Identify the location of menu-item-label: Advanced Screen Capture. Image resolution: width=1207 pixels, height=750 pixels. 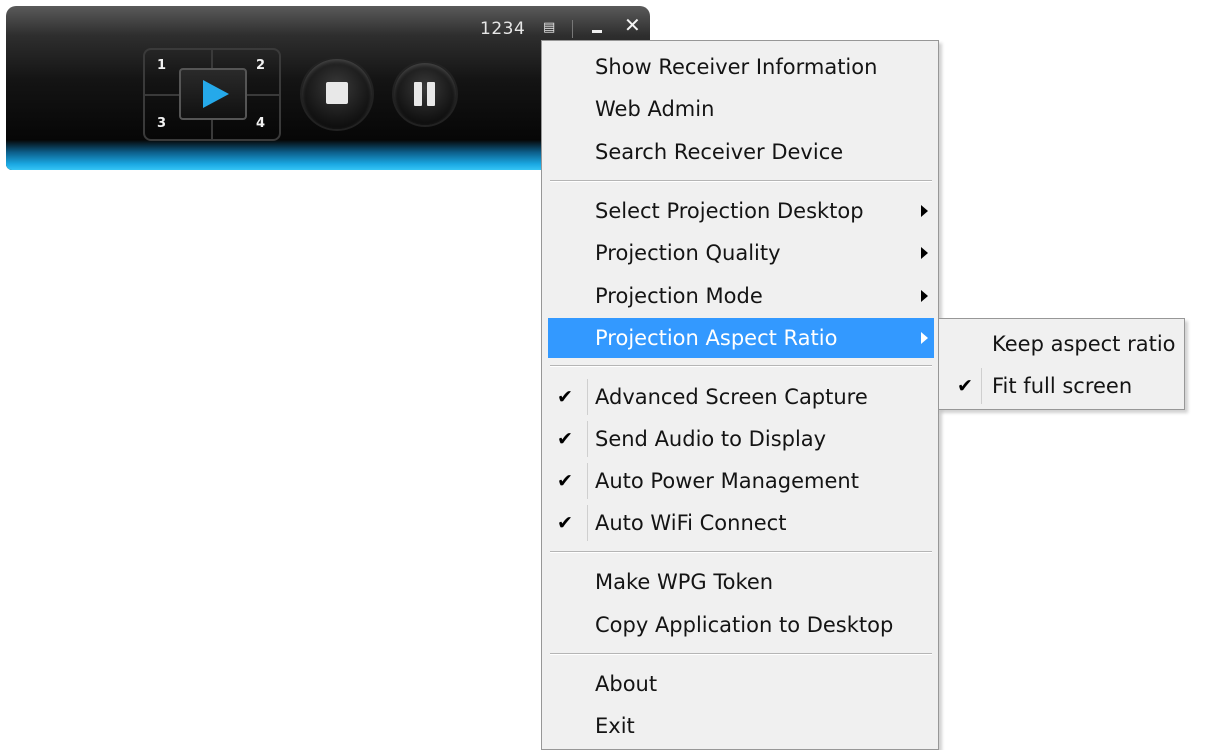
(731, 397).